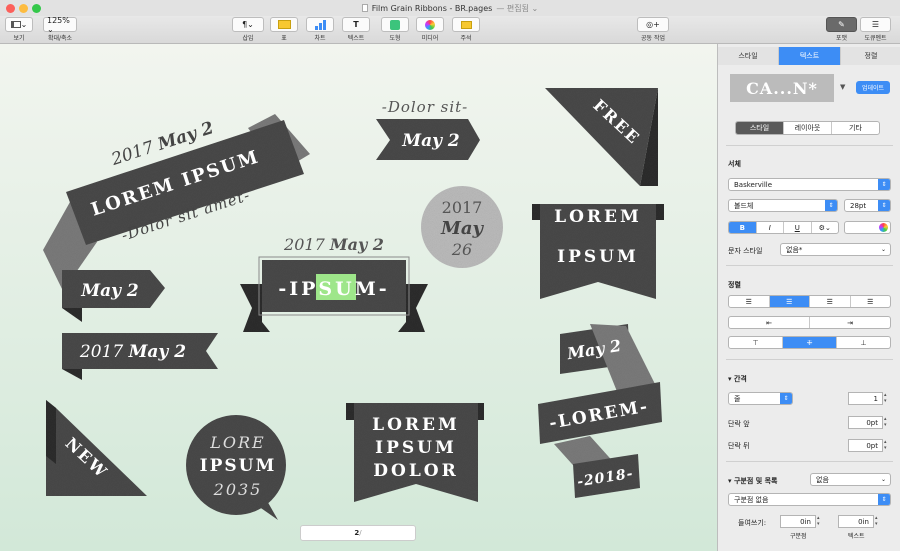  I want to click on font-weight-select: 볼드체 ⇕, so click(783, 205).